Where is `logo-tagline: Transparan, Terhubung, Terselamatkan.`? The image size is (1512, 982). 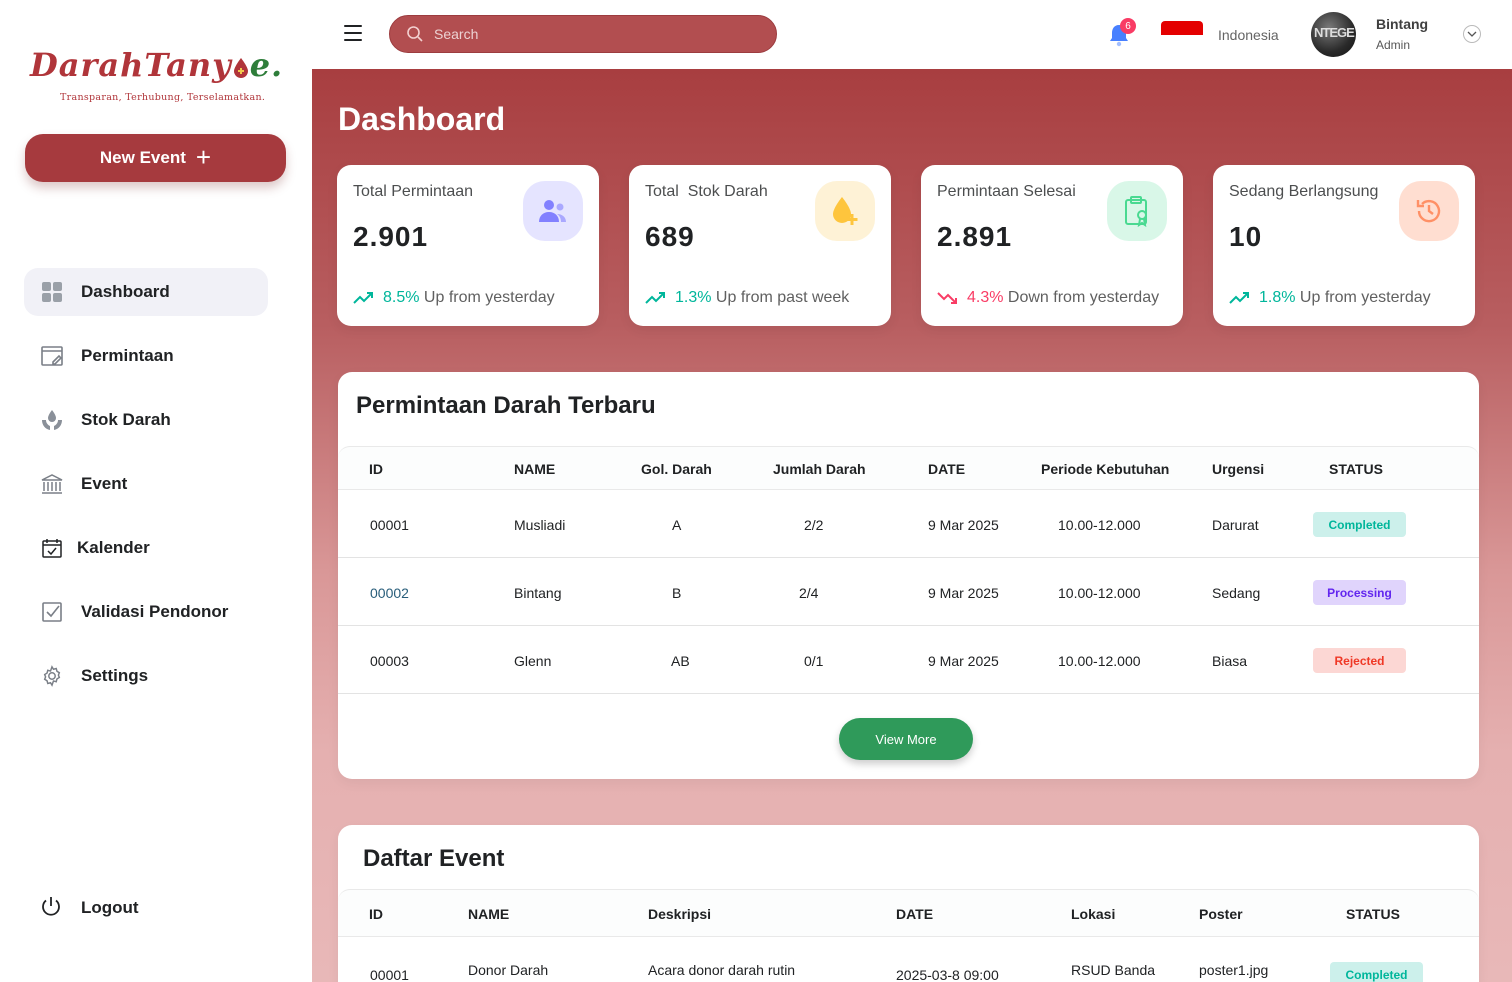
logo-tagline: Transparan, Terhubung, Terselamatkan. is located at coordinates (163, 97).